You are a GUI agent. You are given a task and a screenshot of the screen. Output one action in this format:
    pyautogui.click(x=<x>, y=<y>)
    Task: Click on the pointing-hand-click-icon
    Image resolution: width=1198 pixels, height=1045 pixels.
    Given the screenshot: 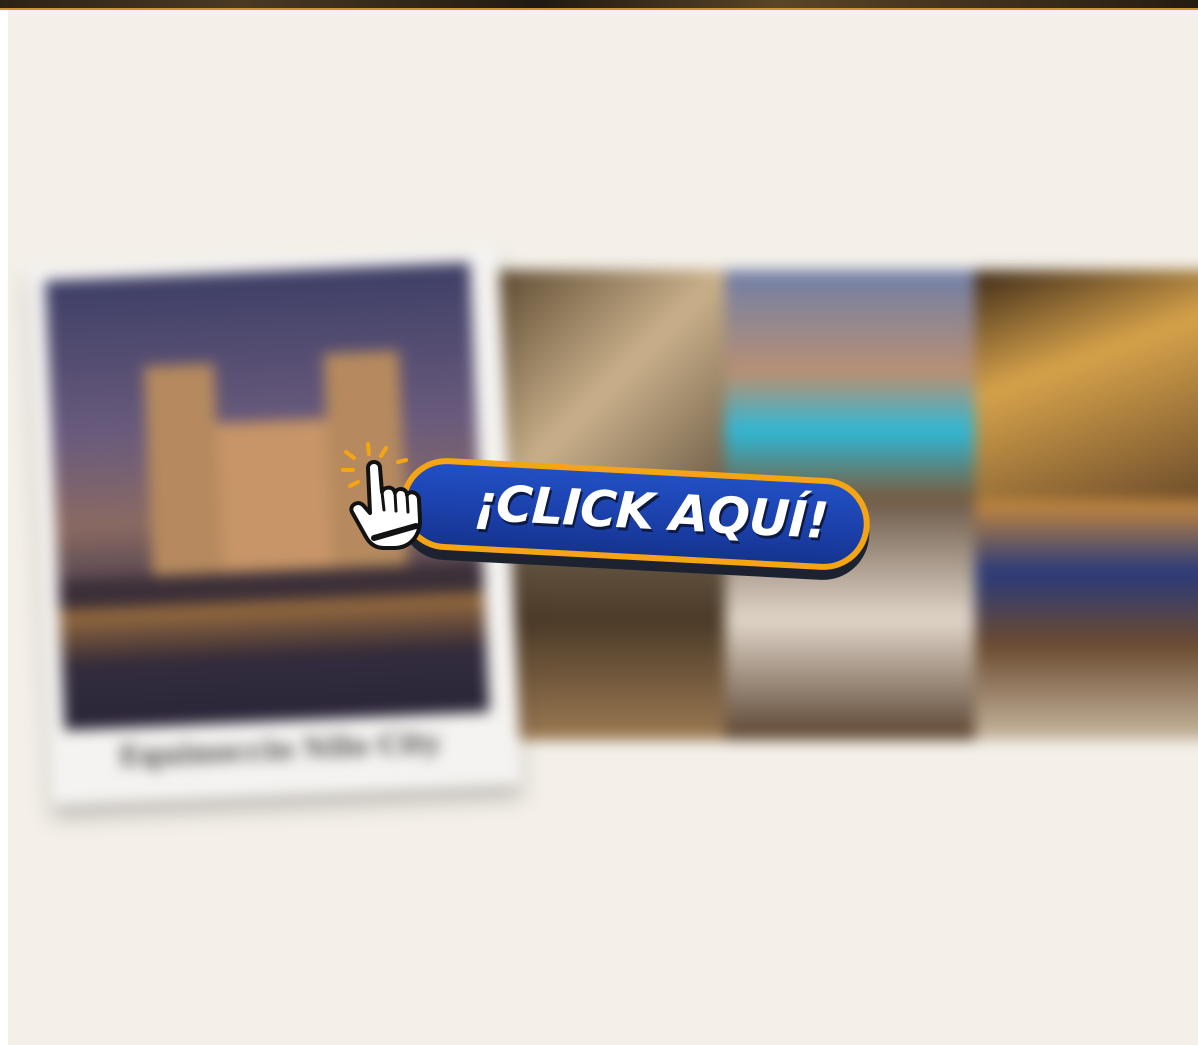 What is the action you would take?
    pyautogui.click(x=381, y=496)
    